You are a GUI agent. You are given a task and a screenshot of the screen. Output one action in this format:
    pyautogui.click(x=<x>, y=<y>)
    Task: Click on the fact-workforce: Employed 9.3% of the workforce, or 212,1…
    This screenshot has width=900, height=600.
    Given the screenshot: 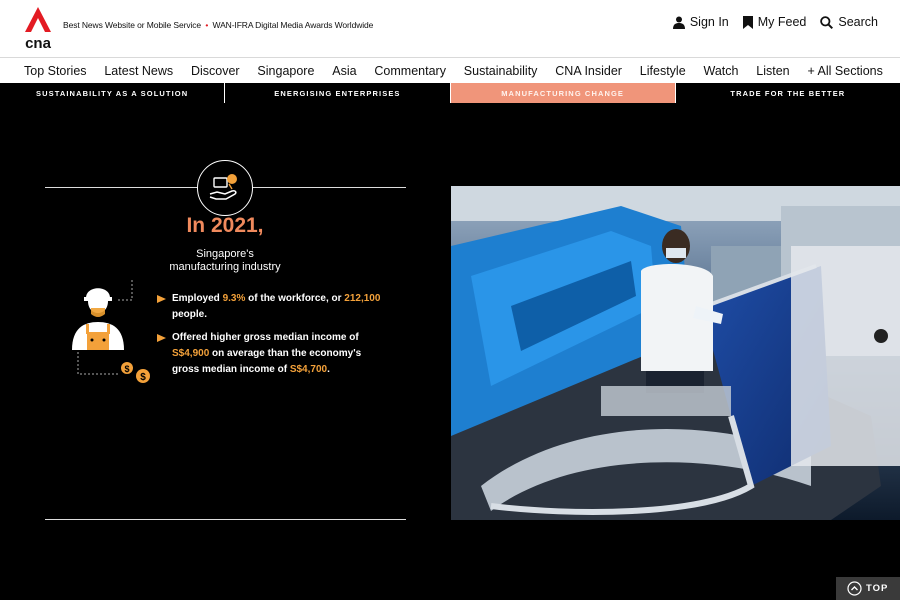 What is the action you would take?
    pyautogui.click(x=272, y=307)
    